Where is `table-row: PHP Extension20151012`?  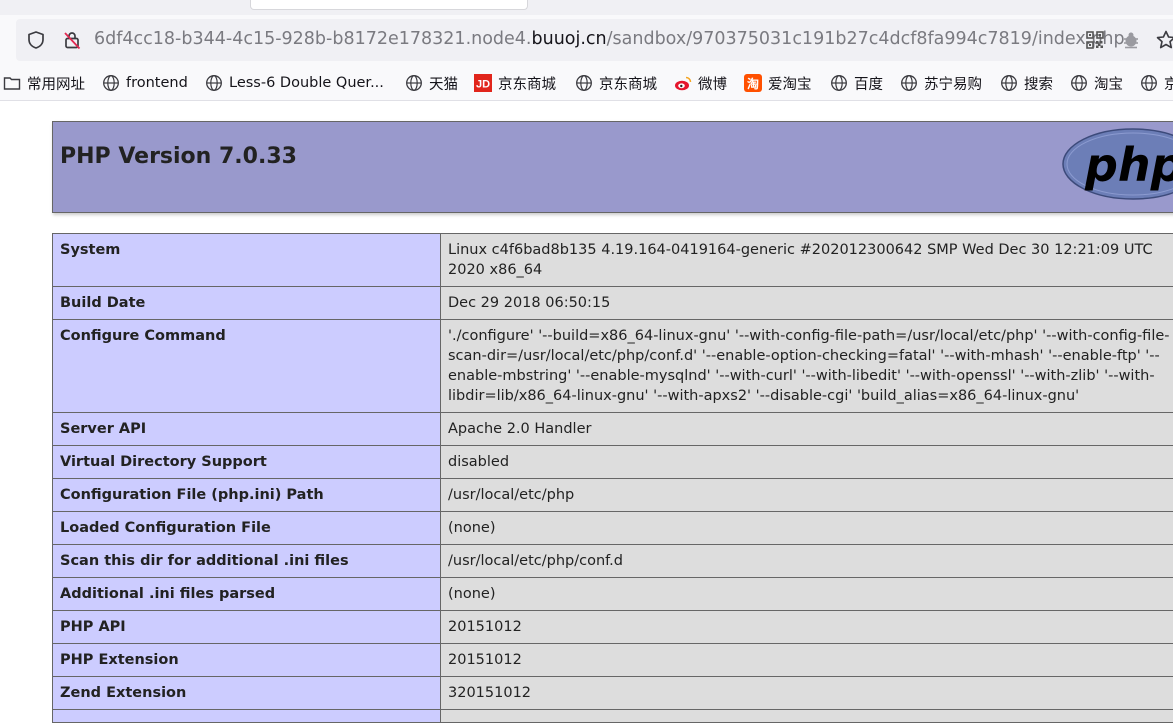 table-row: PHP Extension20151012 is located at coordinates (613, 660).